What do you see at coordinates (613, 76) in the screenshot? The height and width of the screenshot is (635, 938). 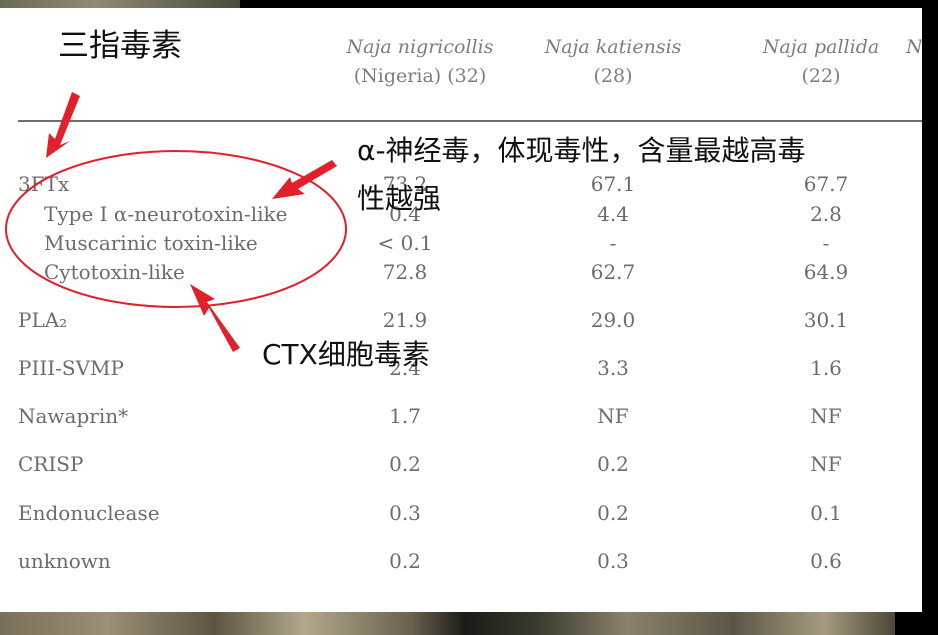 I see `column-sample-count: (28)` at bounding box center [613, 76].